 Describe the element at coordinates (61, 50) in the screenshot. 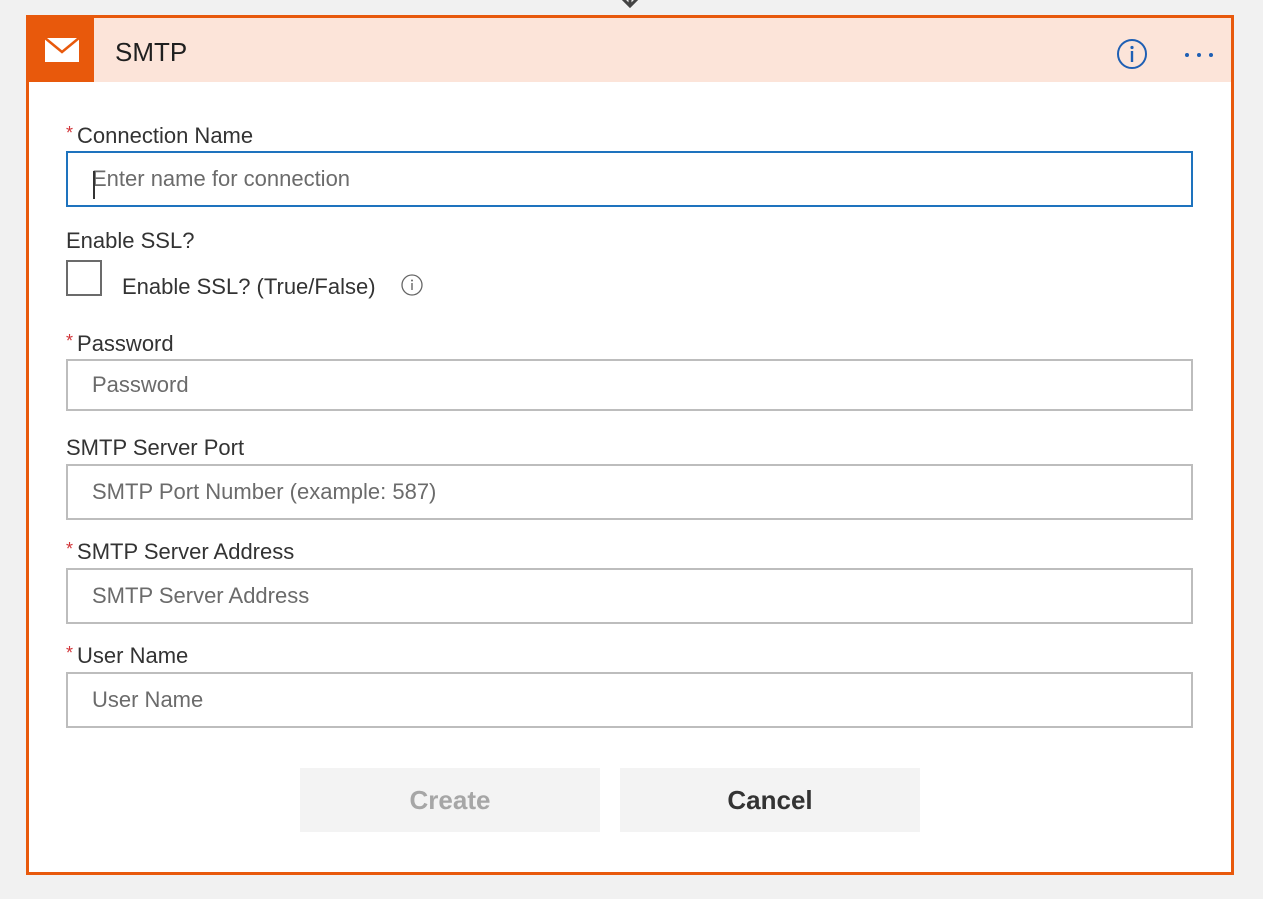

I see `envelope-icon` at that location.